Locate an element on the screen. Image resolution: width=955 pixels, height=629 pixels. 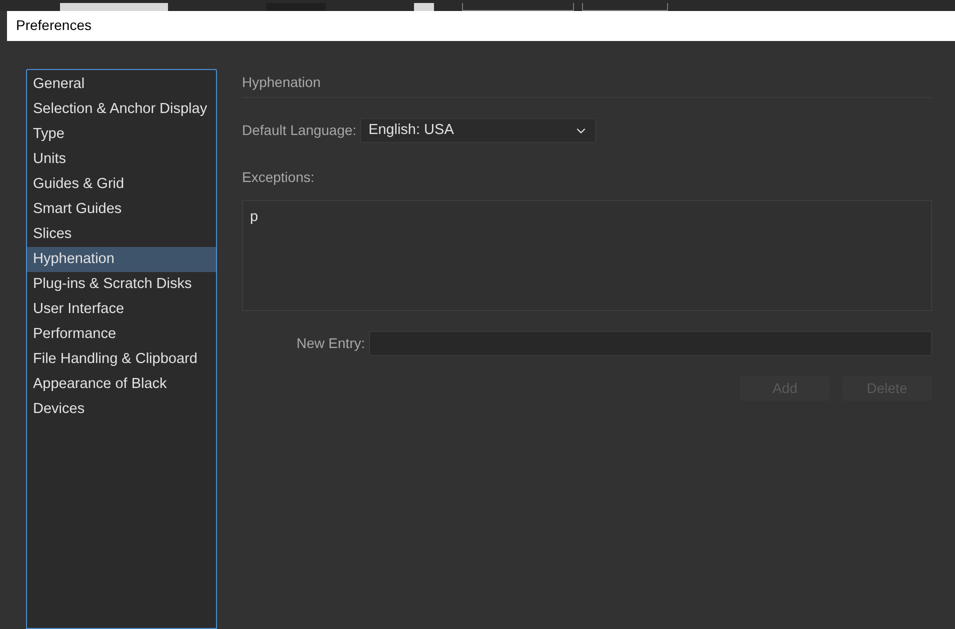
sidebar-item: Smart Guides is located at coordinates (121, 209).